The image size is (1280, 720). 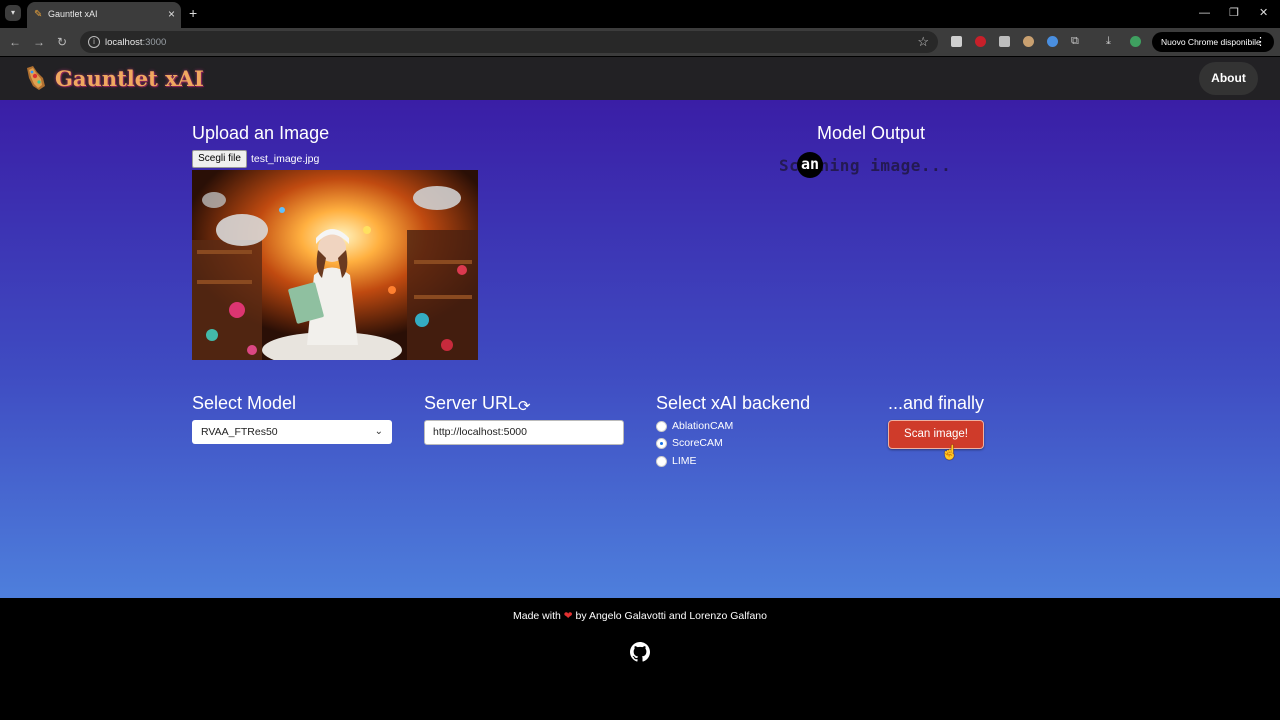 What do you see at coordinates (568, 616) in the screenshot?
I see `heart-icon: ❤` at bounding box center [568, 616].